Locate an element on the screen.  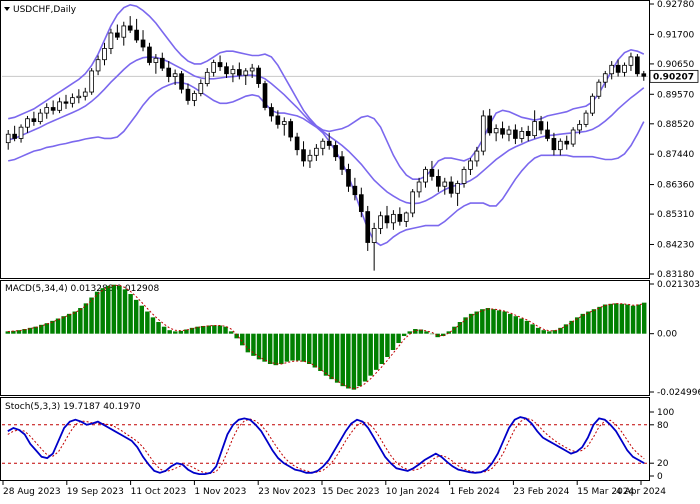
stoch-signal-line is located at coordinates (326, 445).